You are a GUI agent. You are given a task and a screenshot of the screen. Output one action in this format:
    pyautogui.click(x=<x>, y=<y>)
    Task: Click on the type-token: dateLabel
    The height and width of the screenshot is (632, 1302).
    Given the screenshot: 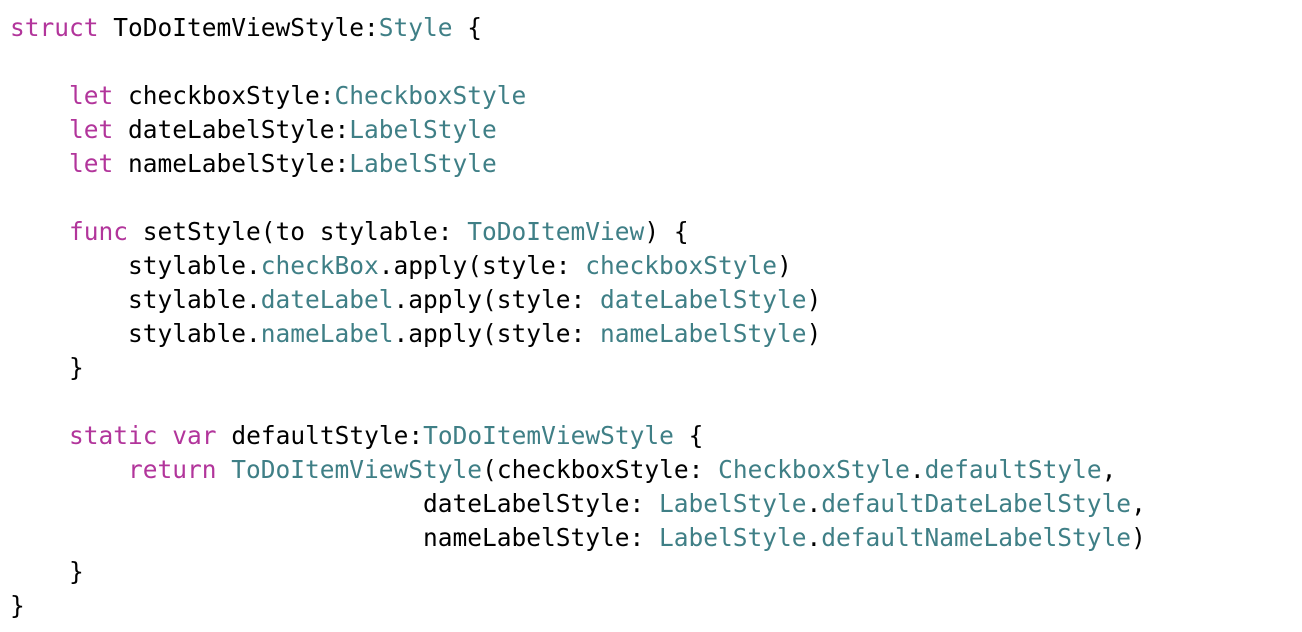 What is the action you would take?
    pyautogui.click(x=327, y=299)
    